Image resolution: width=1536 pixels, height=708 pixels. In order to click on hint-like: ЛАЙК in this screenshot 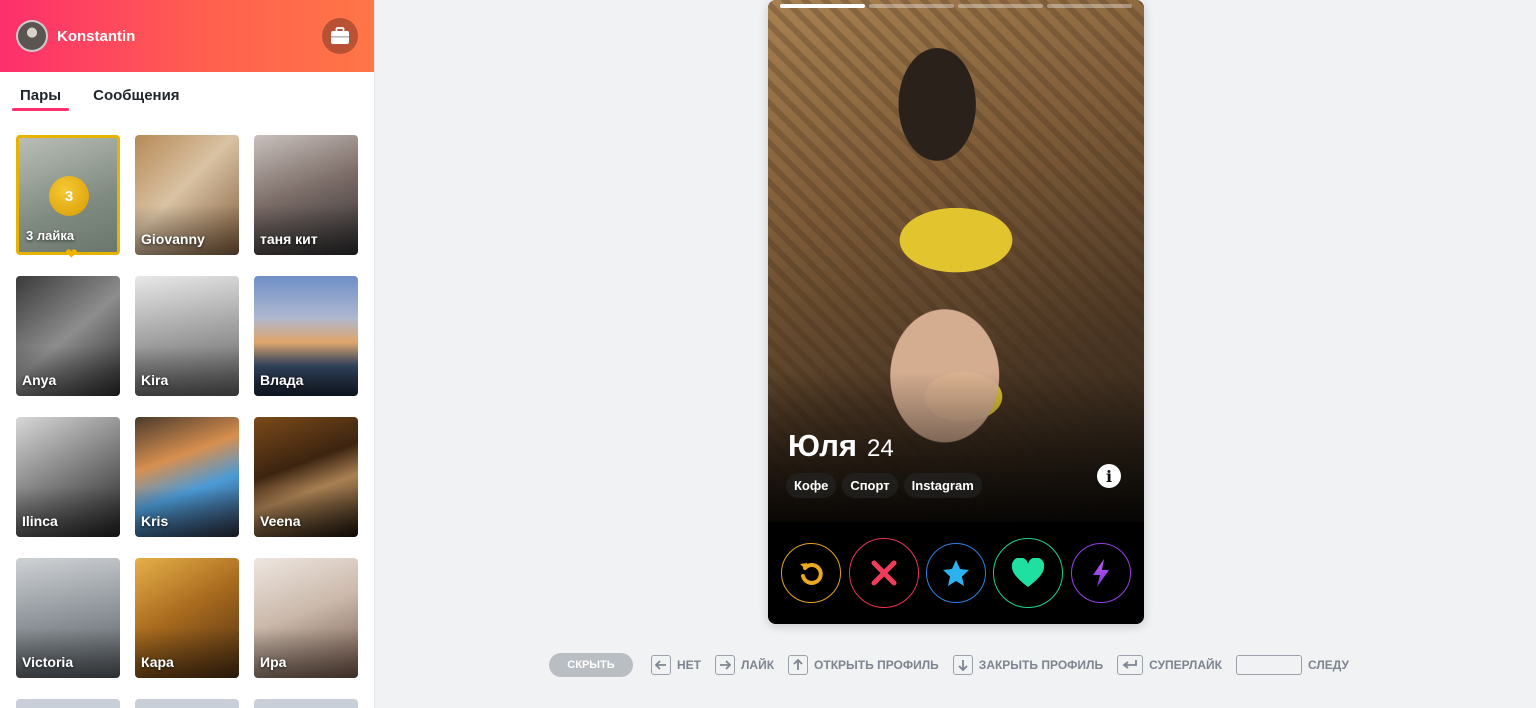, I will do `click(744, 665)`.